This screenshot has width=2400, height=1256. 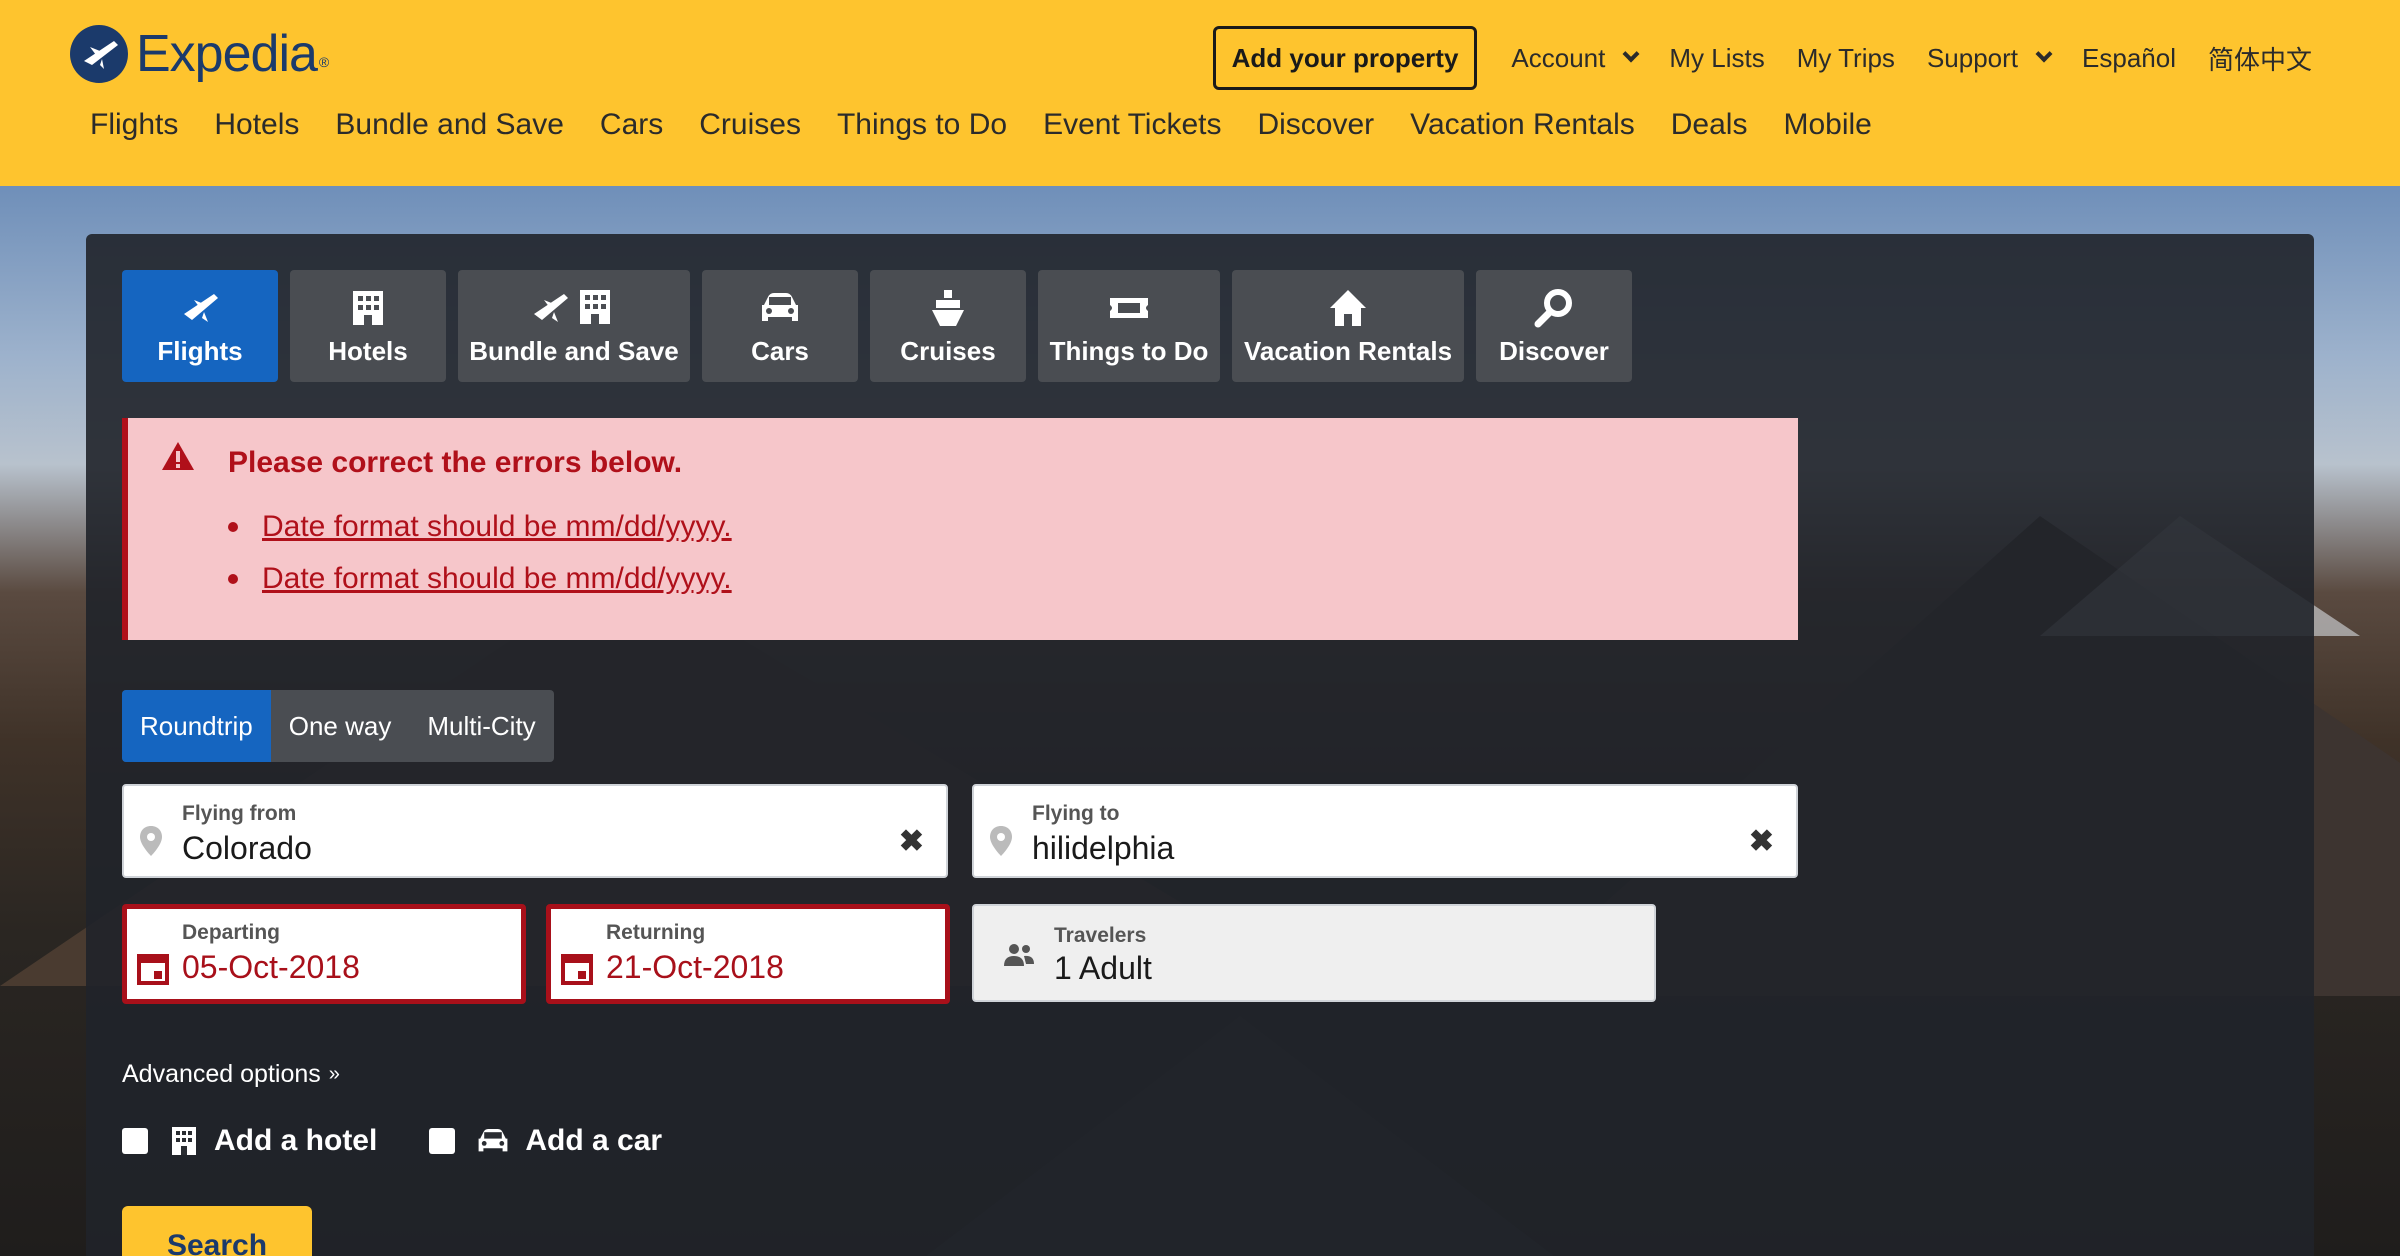 What do you see at coordinates (1631, 54) in the screenshot?
I see `chevron-down-icon` at bounding box center [1631, 54].